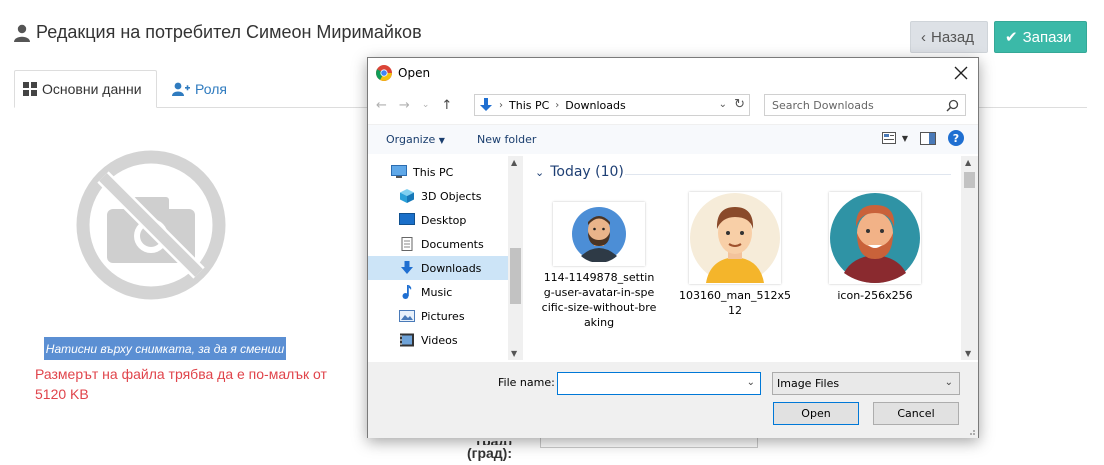  Describe the element at coordinates (407, 340) in the screenshot. I see `video-icon` at that location.